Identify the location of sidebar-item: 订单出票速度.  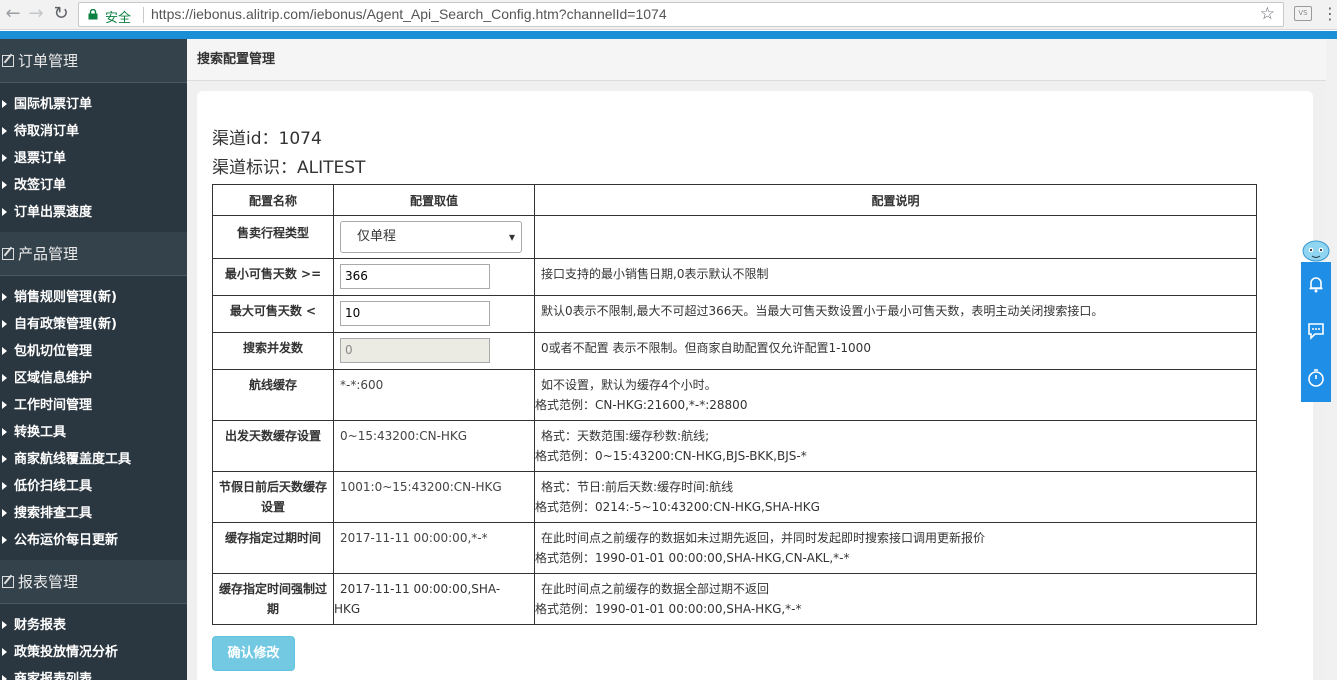
(93, 212).